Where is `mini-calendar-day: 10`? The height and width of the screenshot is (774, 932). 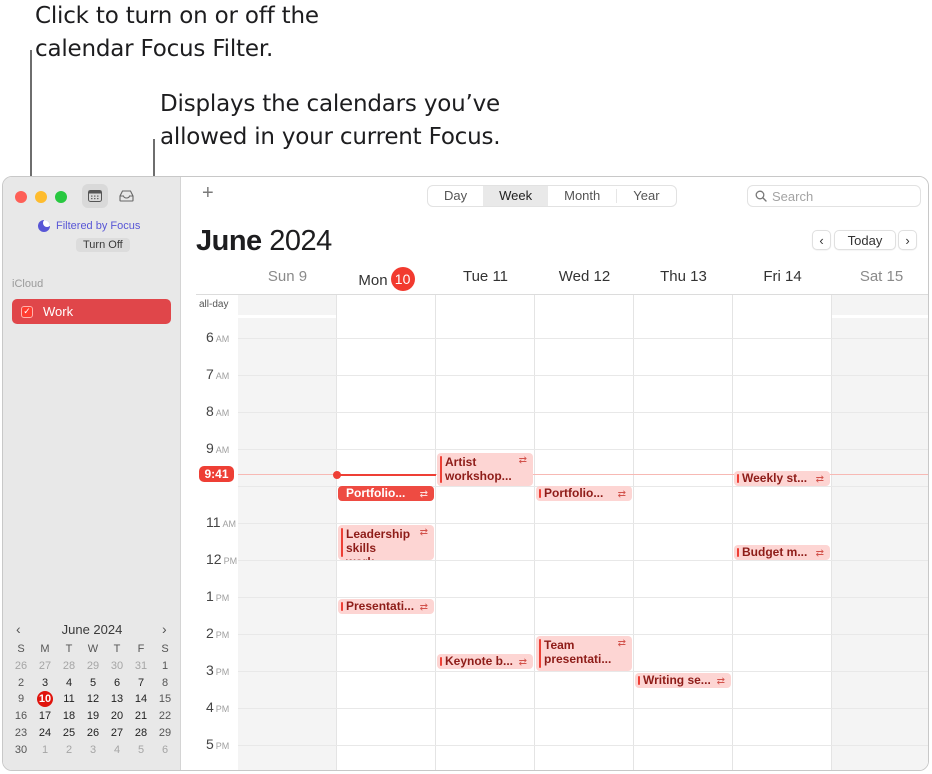
mini-calendar-day: 10 is located at coordinates (45, 699).